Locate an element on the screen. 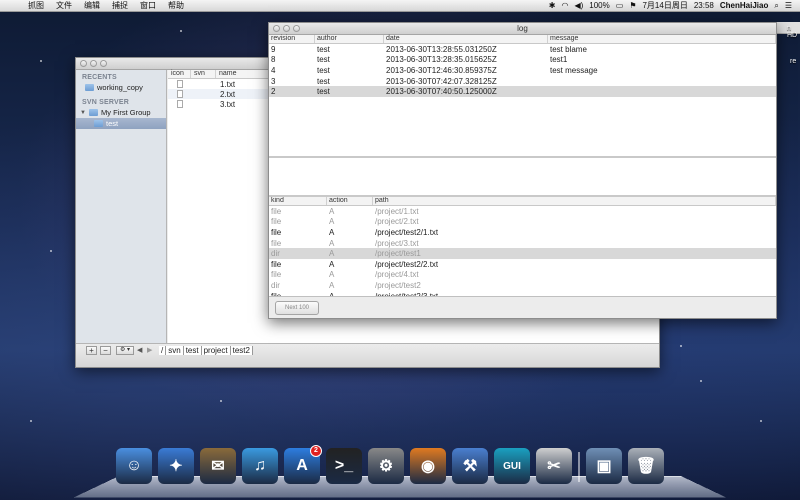 The height and width of the screenshot is (500, 800). battery-icon: ▭ is located at coordinates (620, 5).